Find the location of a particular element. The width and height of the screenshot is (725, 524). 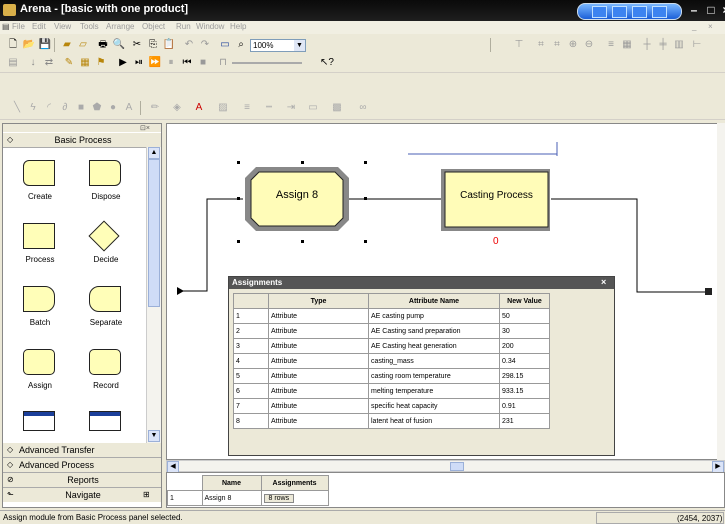

menu-window: Window is located at coordinates (210, 26).